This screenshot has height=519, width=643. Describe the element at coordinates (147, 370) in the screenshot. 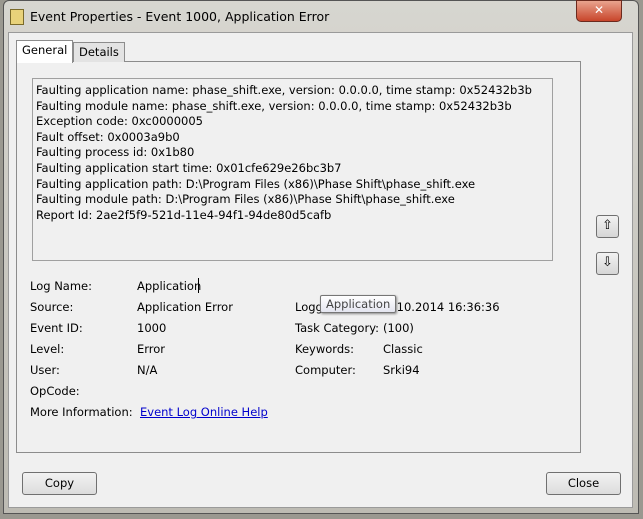

I see `user-value: N/A` at that location.